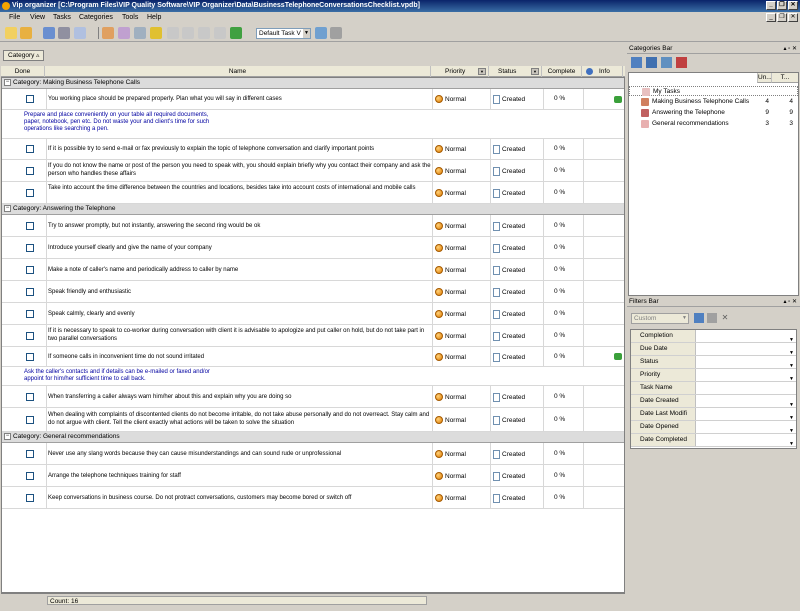  I want to click on close-filter-icon: ✕, so click(725, 318).